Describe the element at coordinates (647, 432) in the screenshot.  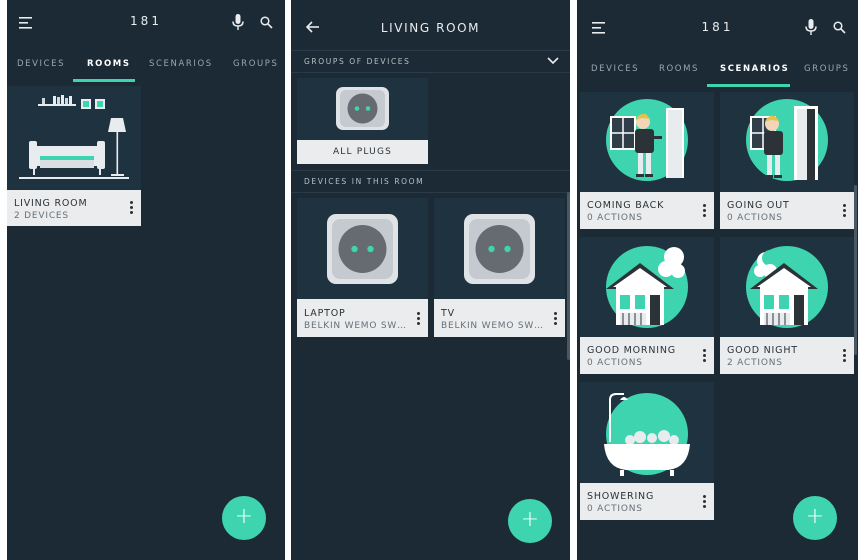
I see `bathtub-illustration` at that location.